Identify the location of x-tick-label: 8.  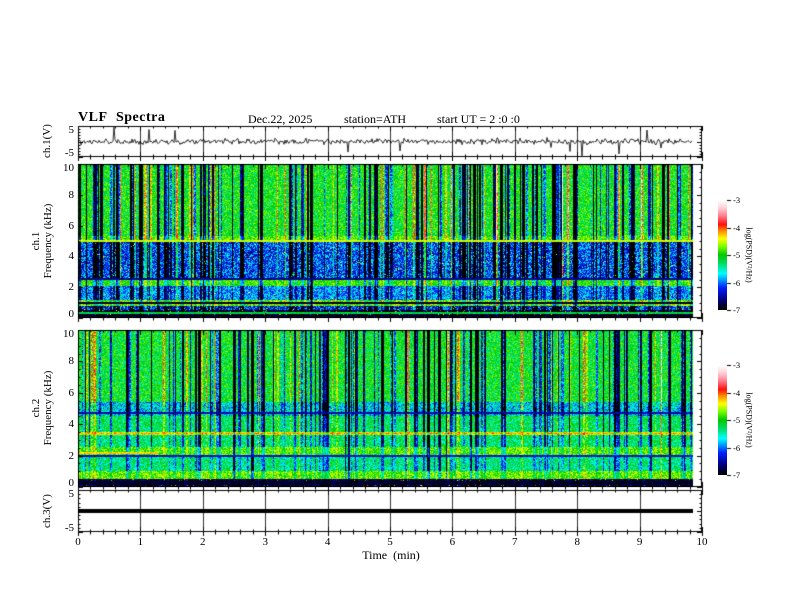
(577, 542).